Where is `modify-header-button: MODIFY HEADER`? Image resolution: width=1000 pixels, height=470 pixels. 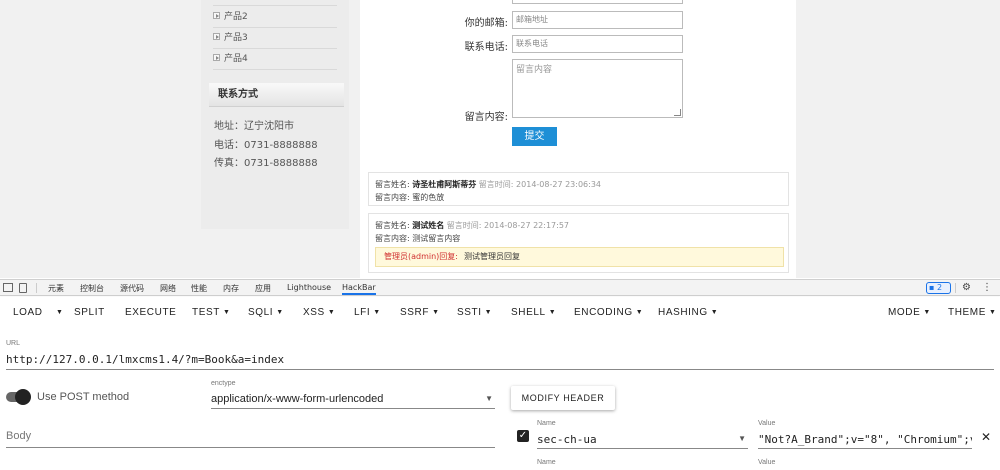 modify-header-button: MODIFY HEADER is located at coordinates (563, 398).